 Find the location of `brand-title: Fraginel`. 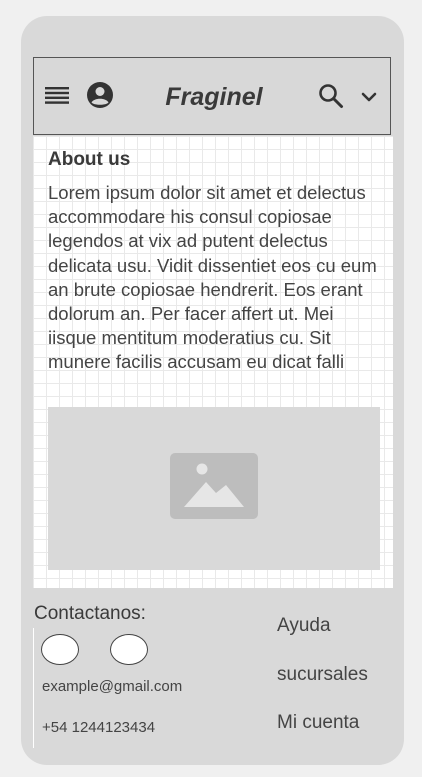

brand-title: Fraginel is located at coordinates (214, 97).